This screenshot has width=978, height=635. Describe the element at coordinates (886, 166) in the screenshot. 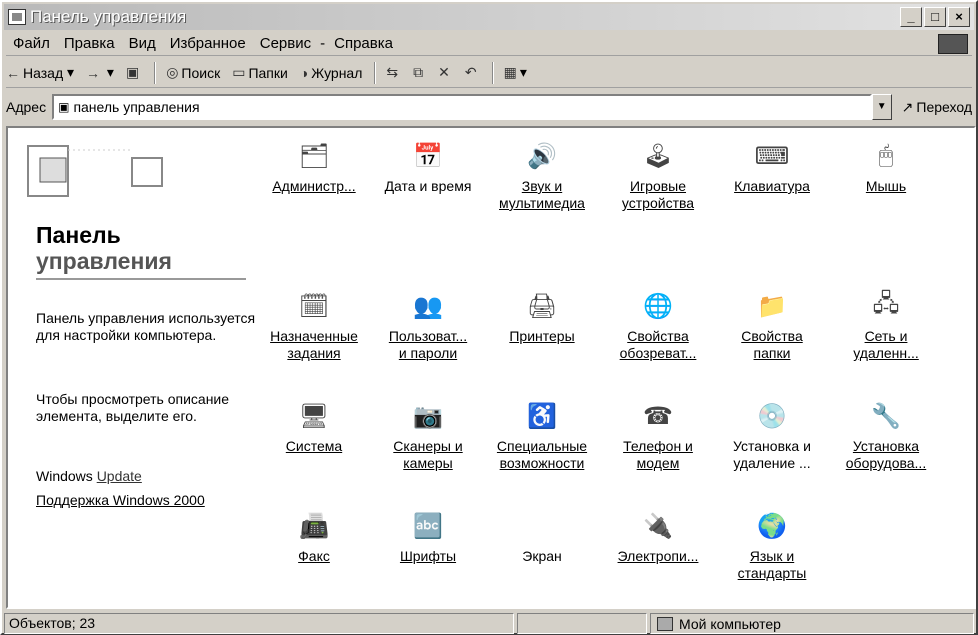

I see `control-panel-item: 🖱 Мышь` at that location.